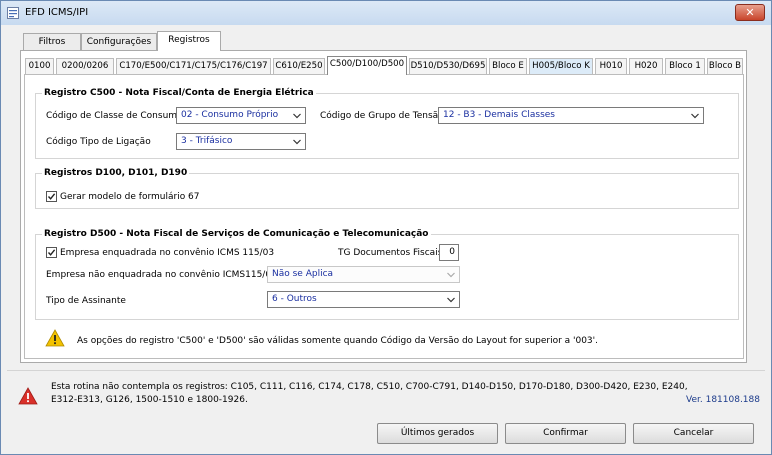 The image size is (772, 455). I want to click on tab-registros-label: Registros, so click(189, 40).